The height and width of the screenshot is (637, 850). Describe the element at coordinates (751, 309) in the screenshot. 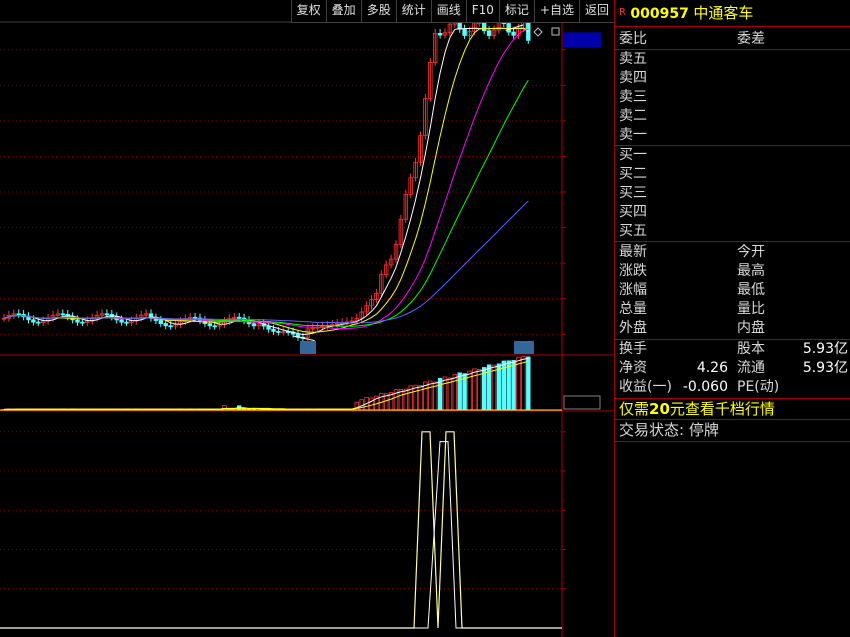

I see `quote-label: 量比` at that location.